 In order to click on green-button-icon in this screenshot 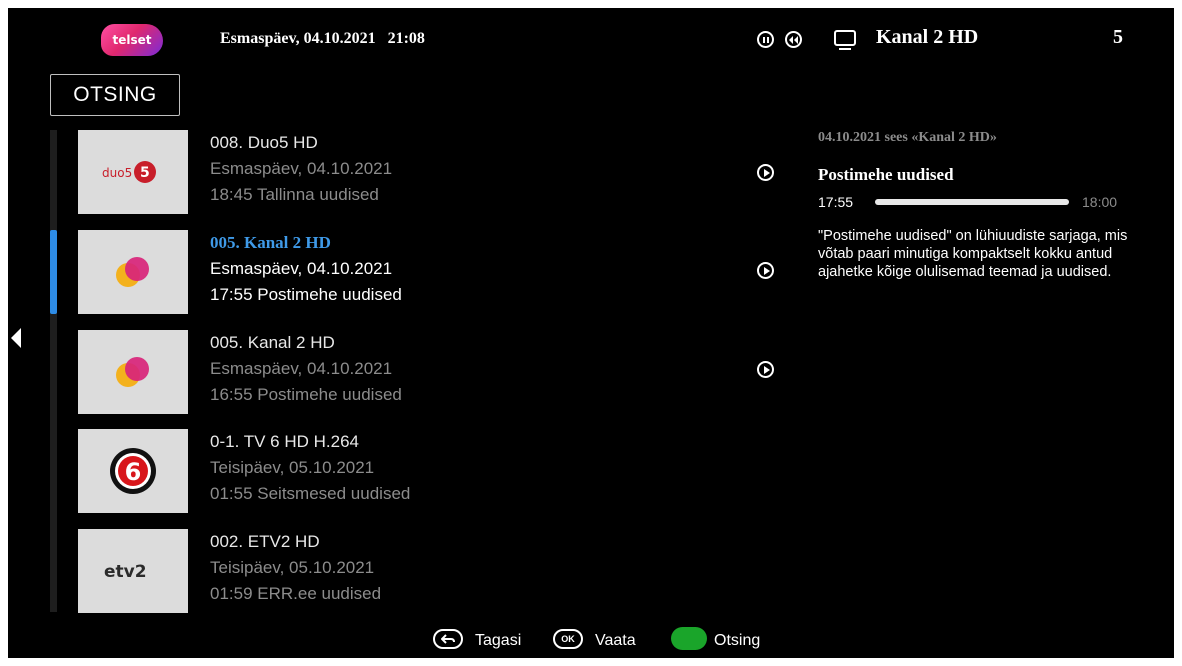, I will do `click(689, 638)`.